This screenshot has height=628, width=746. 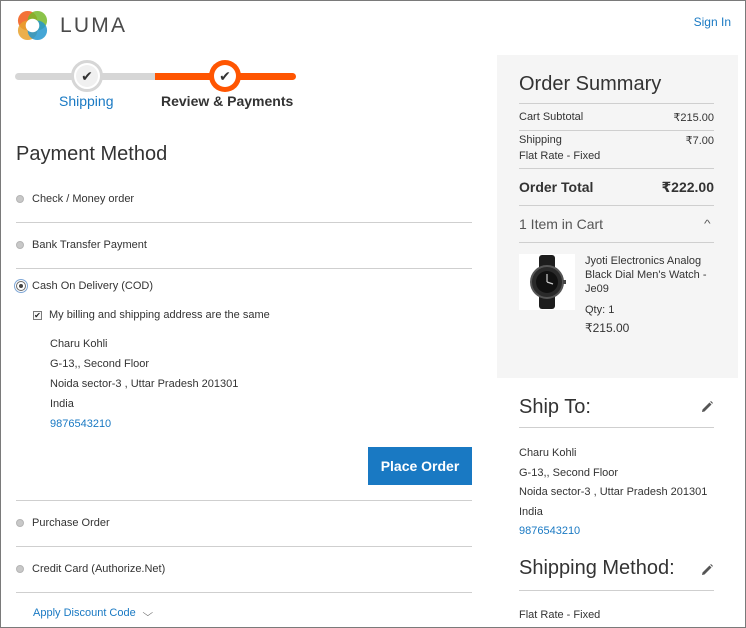 I want to click on step-review-marker: ✔, so click(x=225, y=76).